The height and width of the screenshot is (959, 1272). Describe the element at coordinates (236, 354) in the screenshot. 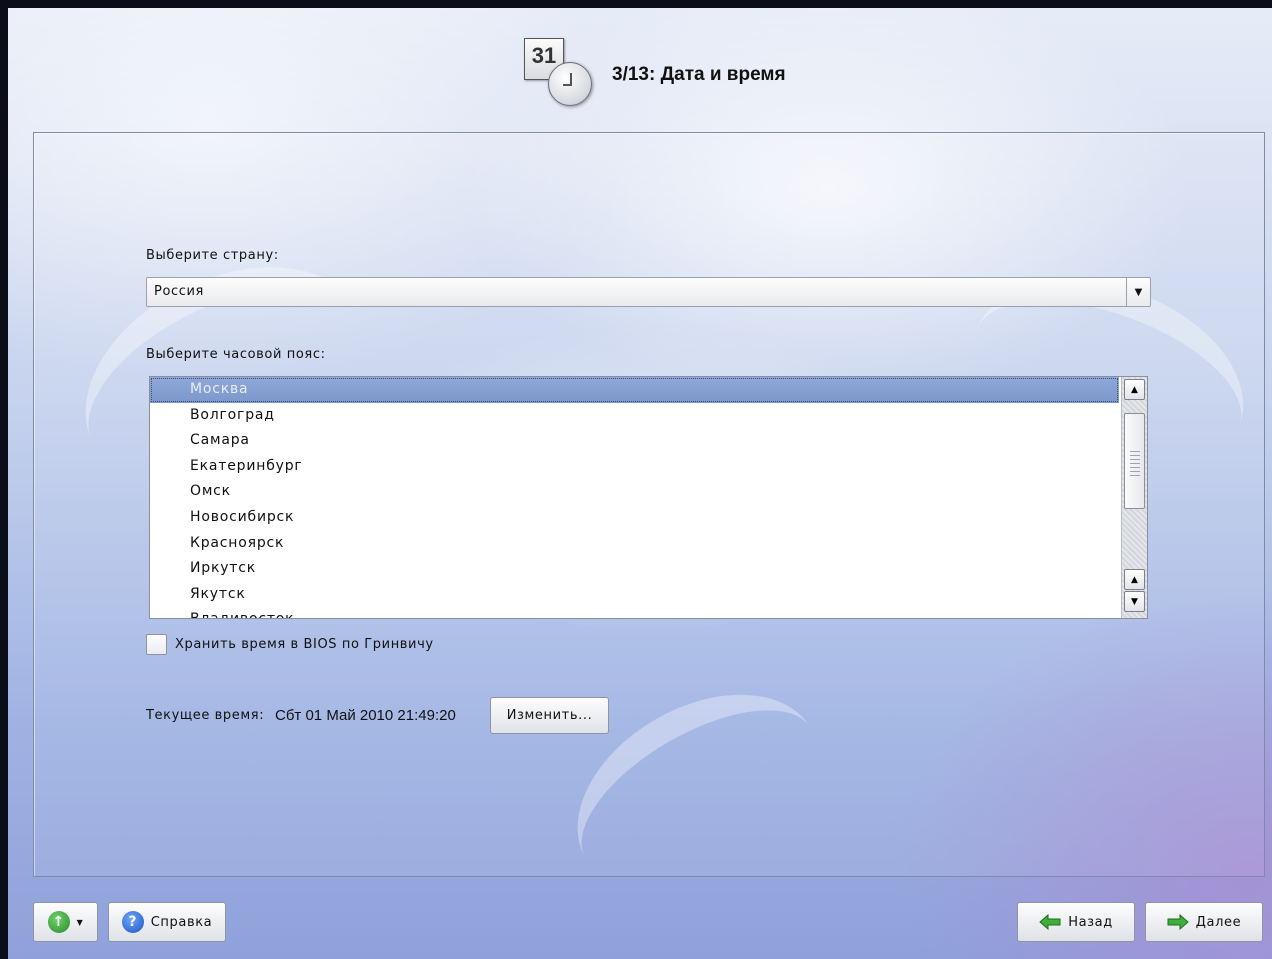

I see `timezone-label: Выберите часовой пояс:` at that location.